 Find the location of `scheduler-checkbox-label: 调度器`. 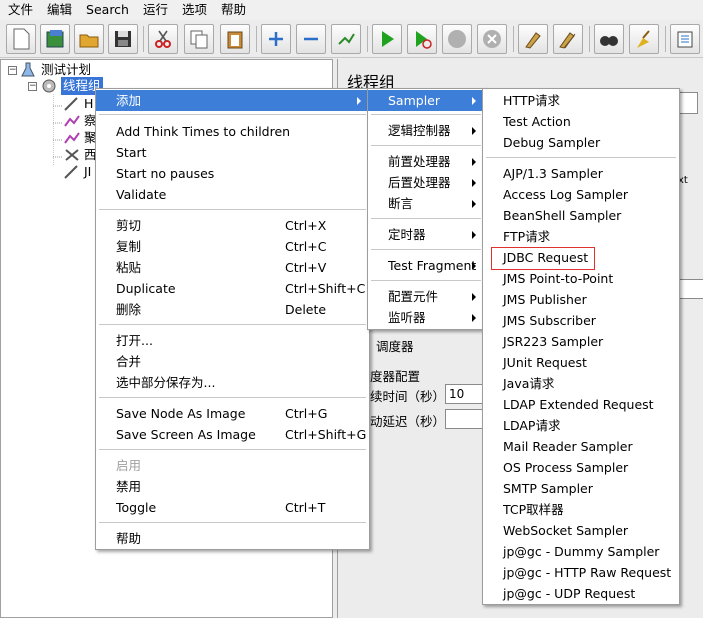

scheduler-checkbox-label: 调度器 is located at coordinates (395, 345).